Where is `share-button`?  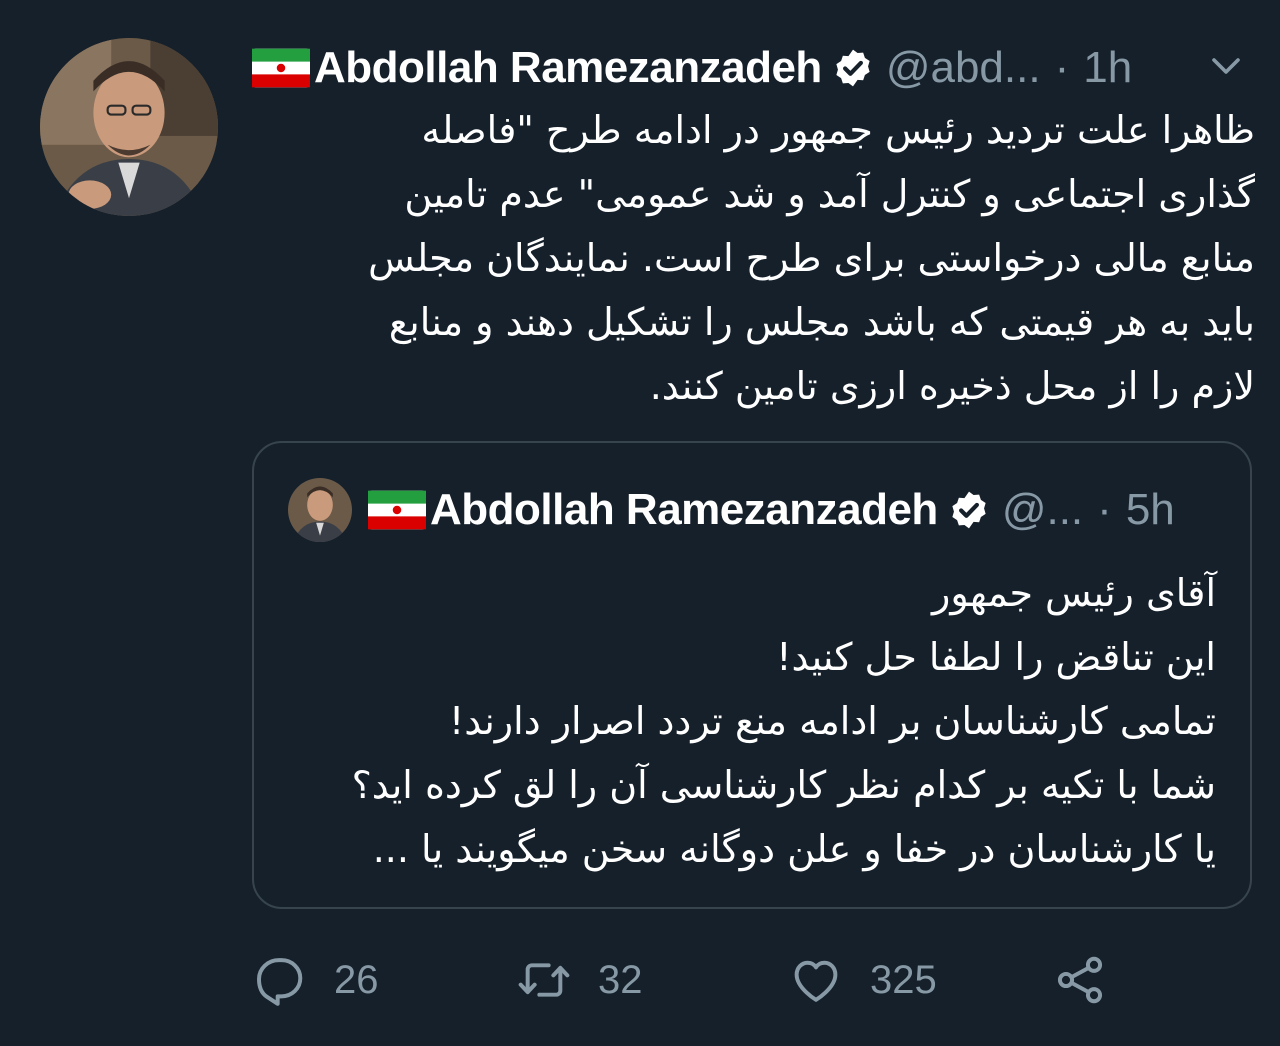 share-button is located at coordinates (1080, 980).